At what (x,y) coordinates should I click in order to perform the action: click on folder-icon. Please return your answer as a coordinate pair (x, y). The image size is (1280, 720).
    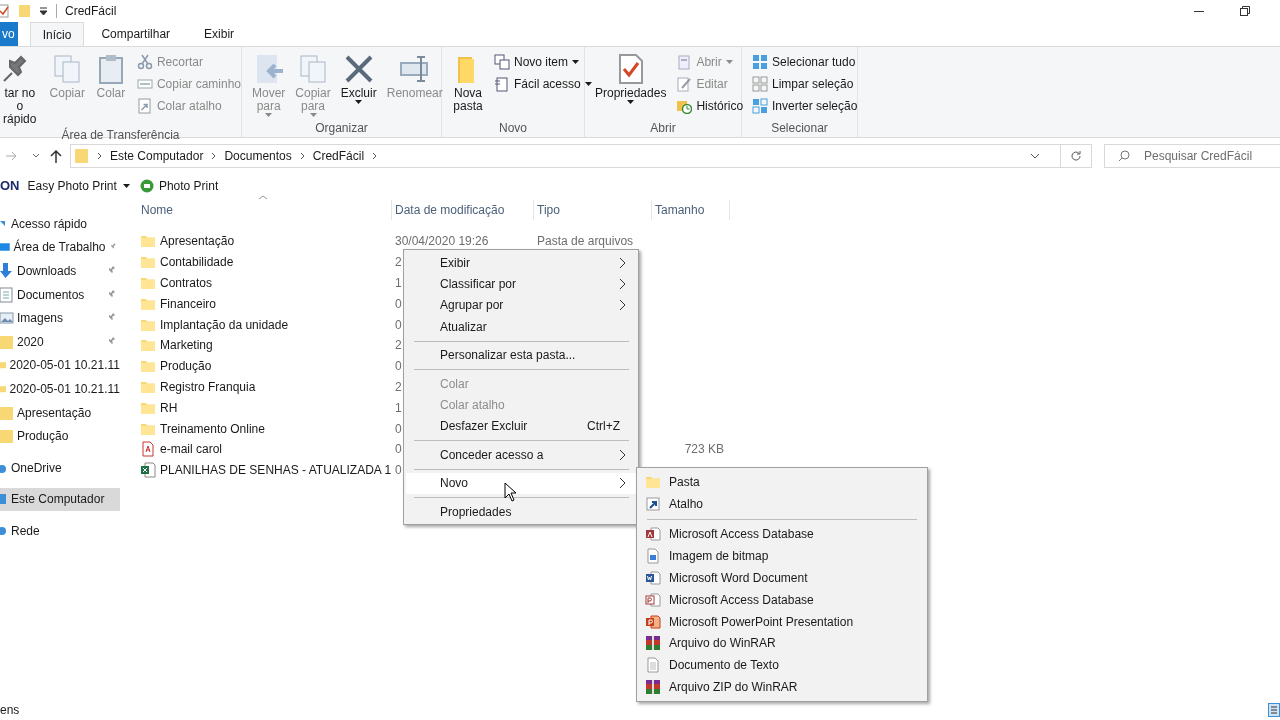
    Looking at the image, I should click on (148, 345).